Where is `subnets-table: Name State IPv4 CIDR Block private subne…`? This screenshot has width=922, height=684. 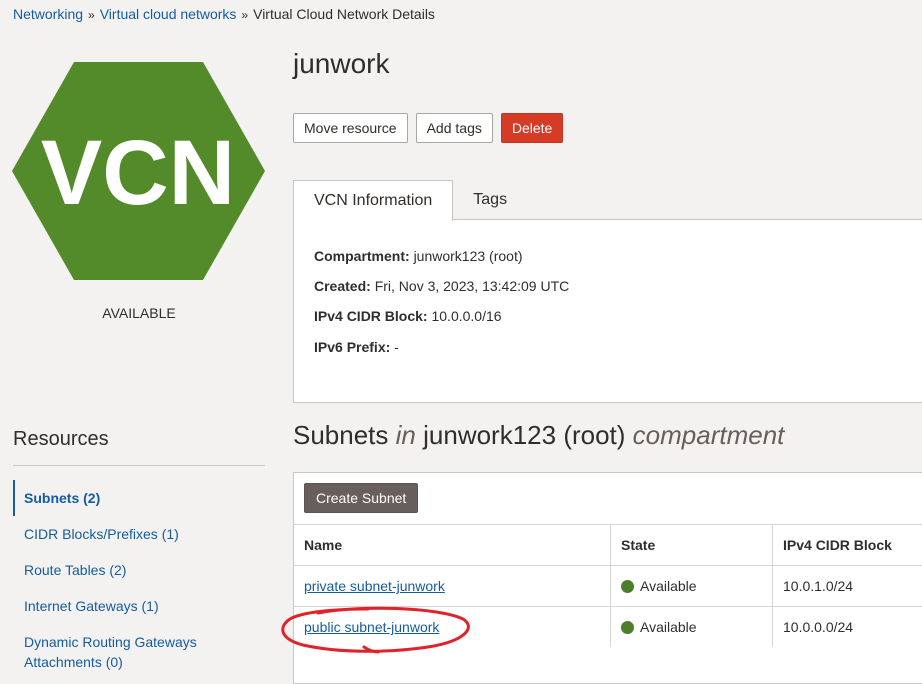
subnets-table: Name State IPv4 CIDR Block private subne… is located at coordinates (608, 585).